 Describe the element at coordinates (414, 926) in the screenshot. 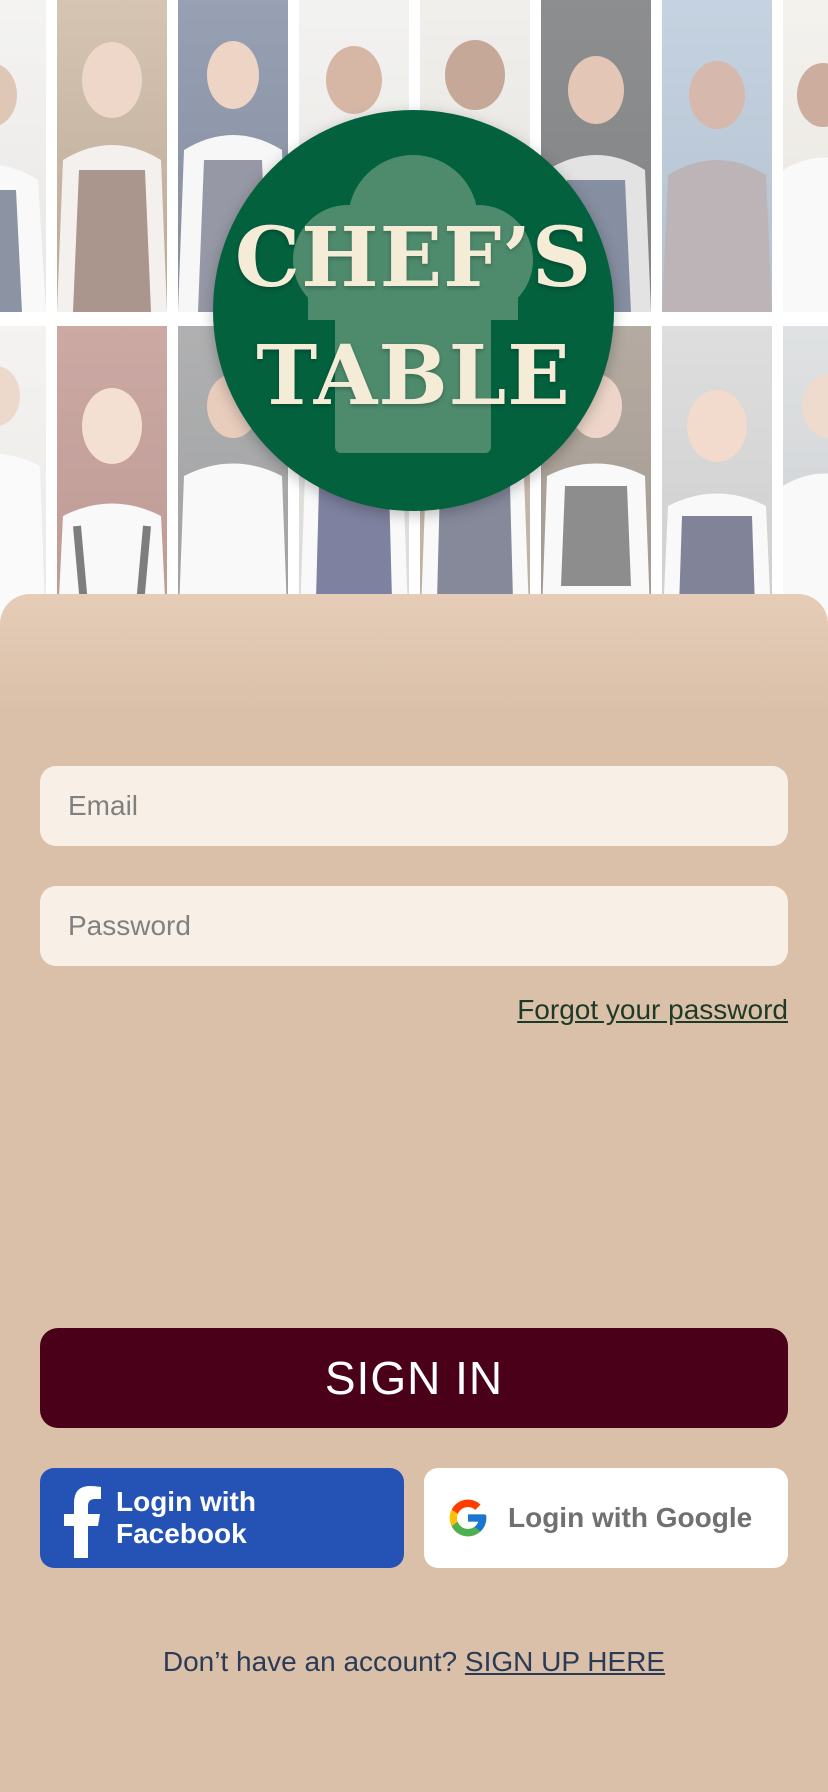

I see `password-input` at that location.